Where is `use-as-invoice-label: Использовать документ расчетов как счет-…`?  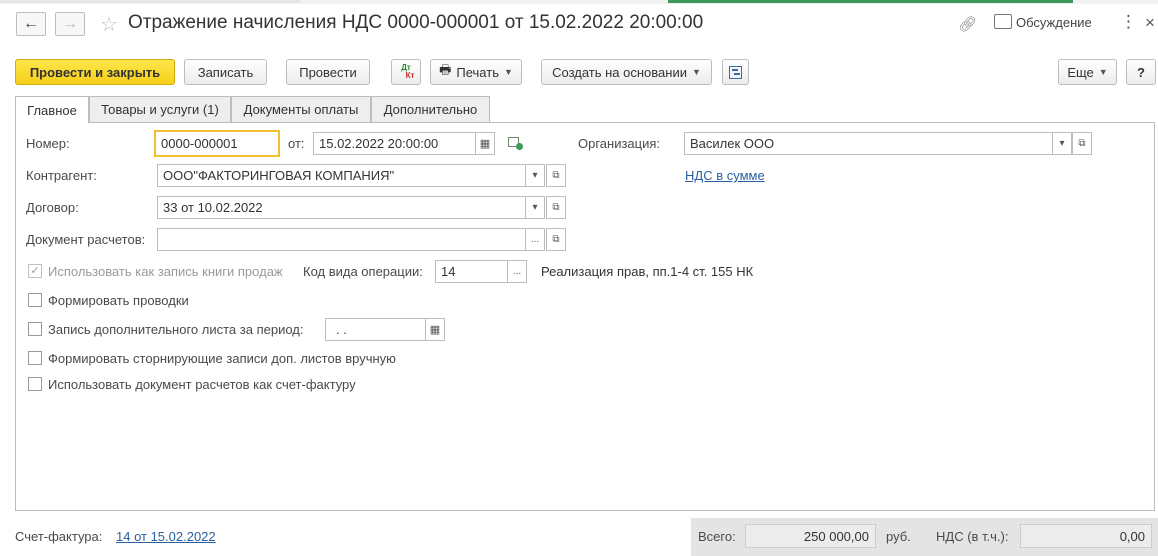
use-as-invoice-label: Использовать документ расчетов как счет-… is located at coordinates (202, 384).